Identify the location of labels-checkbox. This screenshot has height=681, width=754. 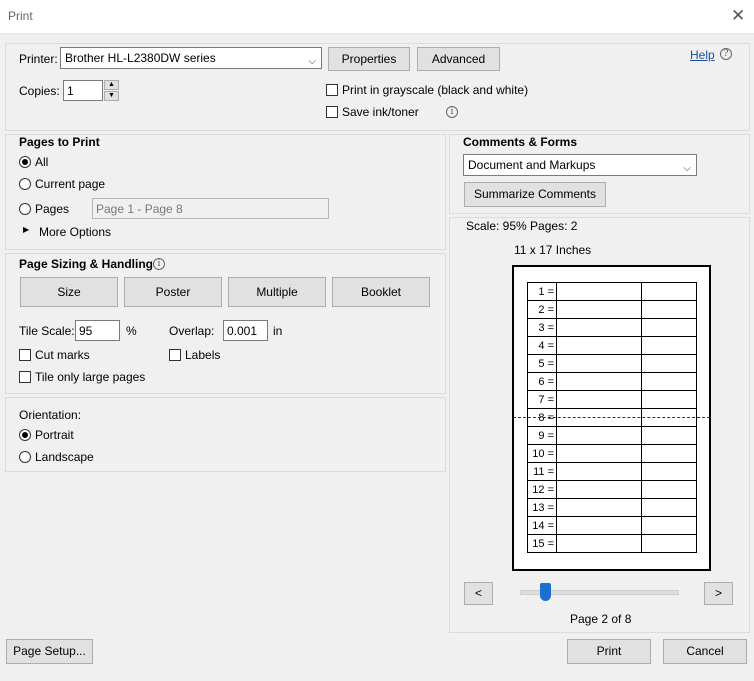
(175, 355).